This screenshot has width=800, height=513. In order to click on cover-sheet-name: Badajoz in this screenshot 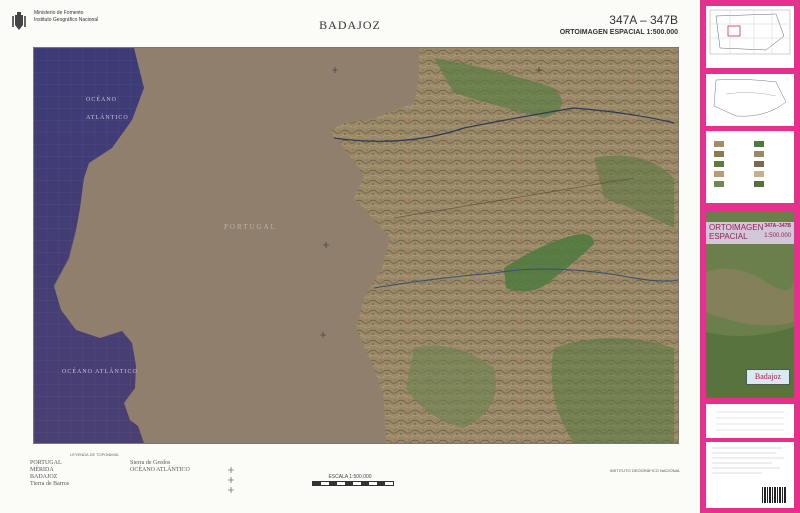, I will do `click(768, 377)`.